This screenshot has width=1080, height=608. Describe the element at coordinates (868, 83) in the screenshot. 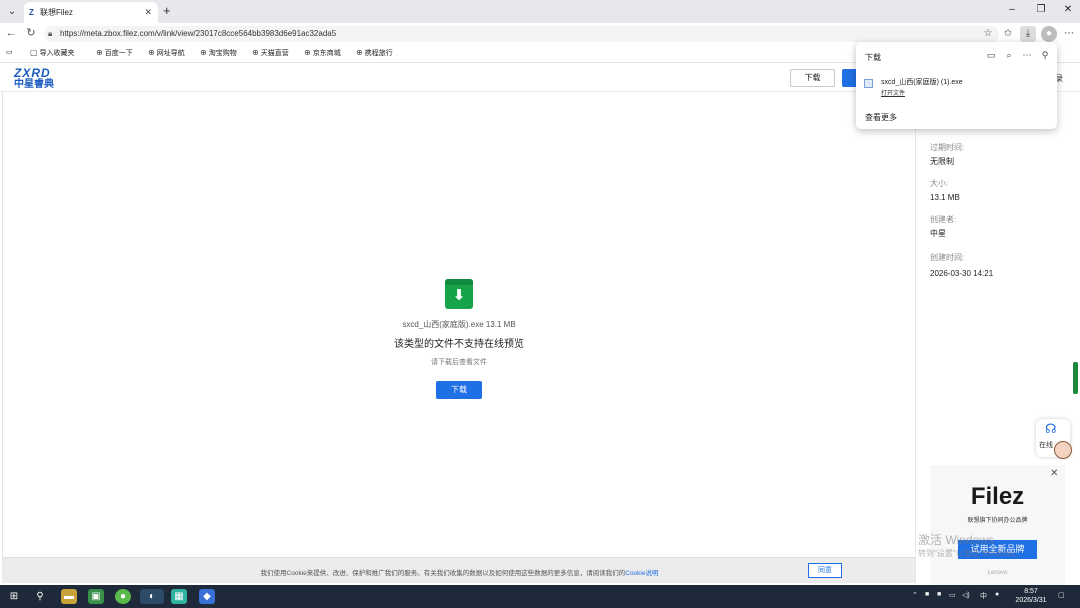

I see `exe-file-icon` at that location.